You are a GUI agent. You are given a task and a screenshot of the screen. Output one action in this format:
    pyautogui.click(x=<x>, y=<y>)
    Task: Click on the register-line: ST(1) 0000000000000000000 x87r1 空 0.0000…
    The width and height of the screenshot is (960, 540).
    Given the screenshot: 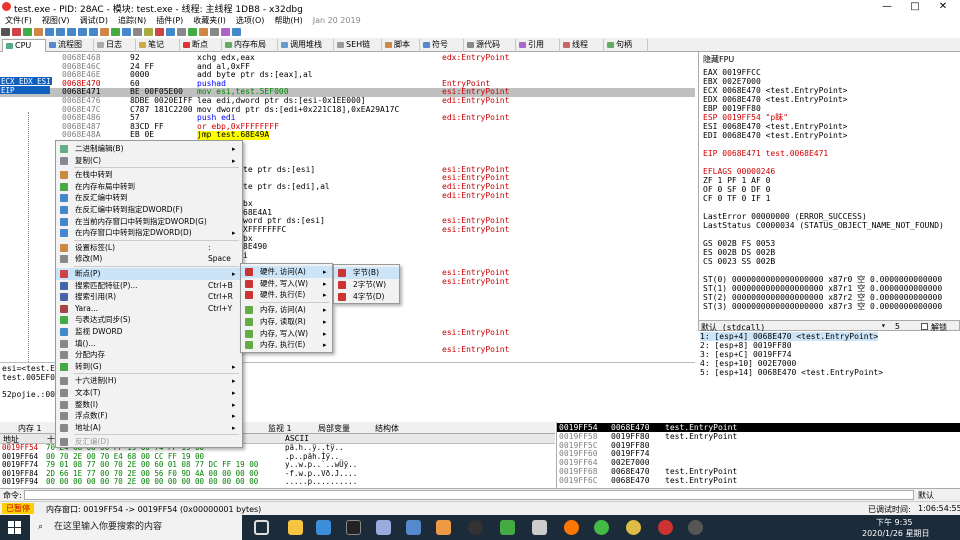 What is the action you would take?
    pyautogui.click(x=822, y=288)
    